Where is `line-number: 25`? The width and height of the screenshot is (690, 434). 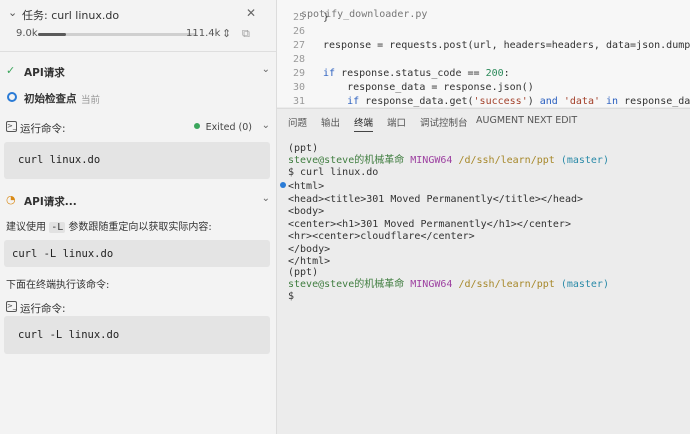 line-number: 25 is located at coordinates (298, 17).